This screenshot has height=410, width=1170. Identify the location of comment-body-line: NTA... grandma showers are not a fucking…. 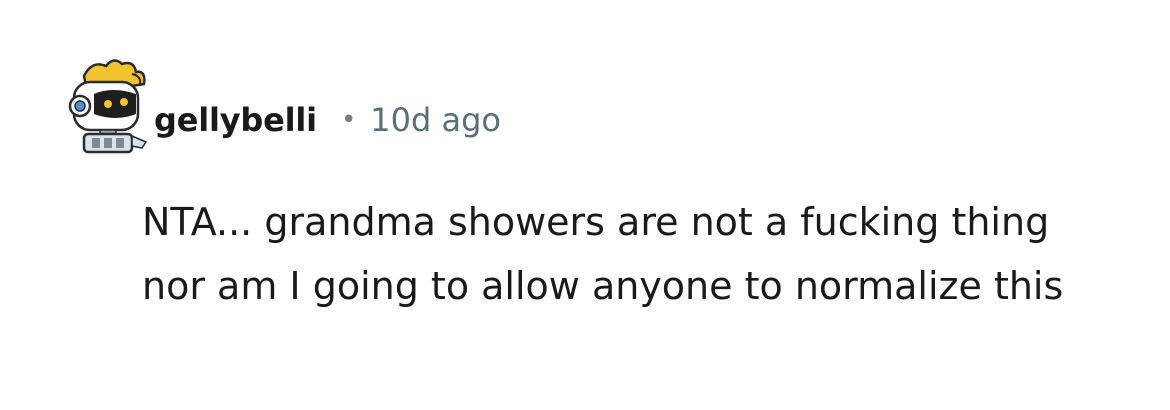
(596, 222).